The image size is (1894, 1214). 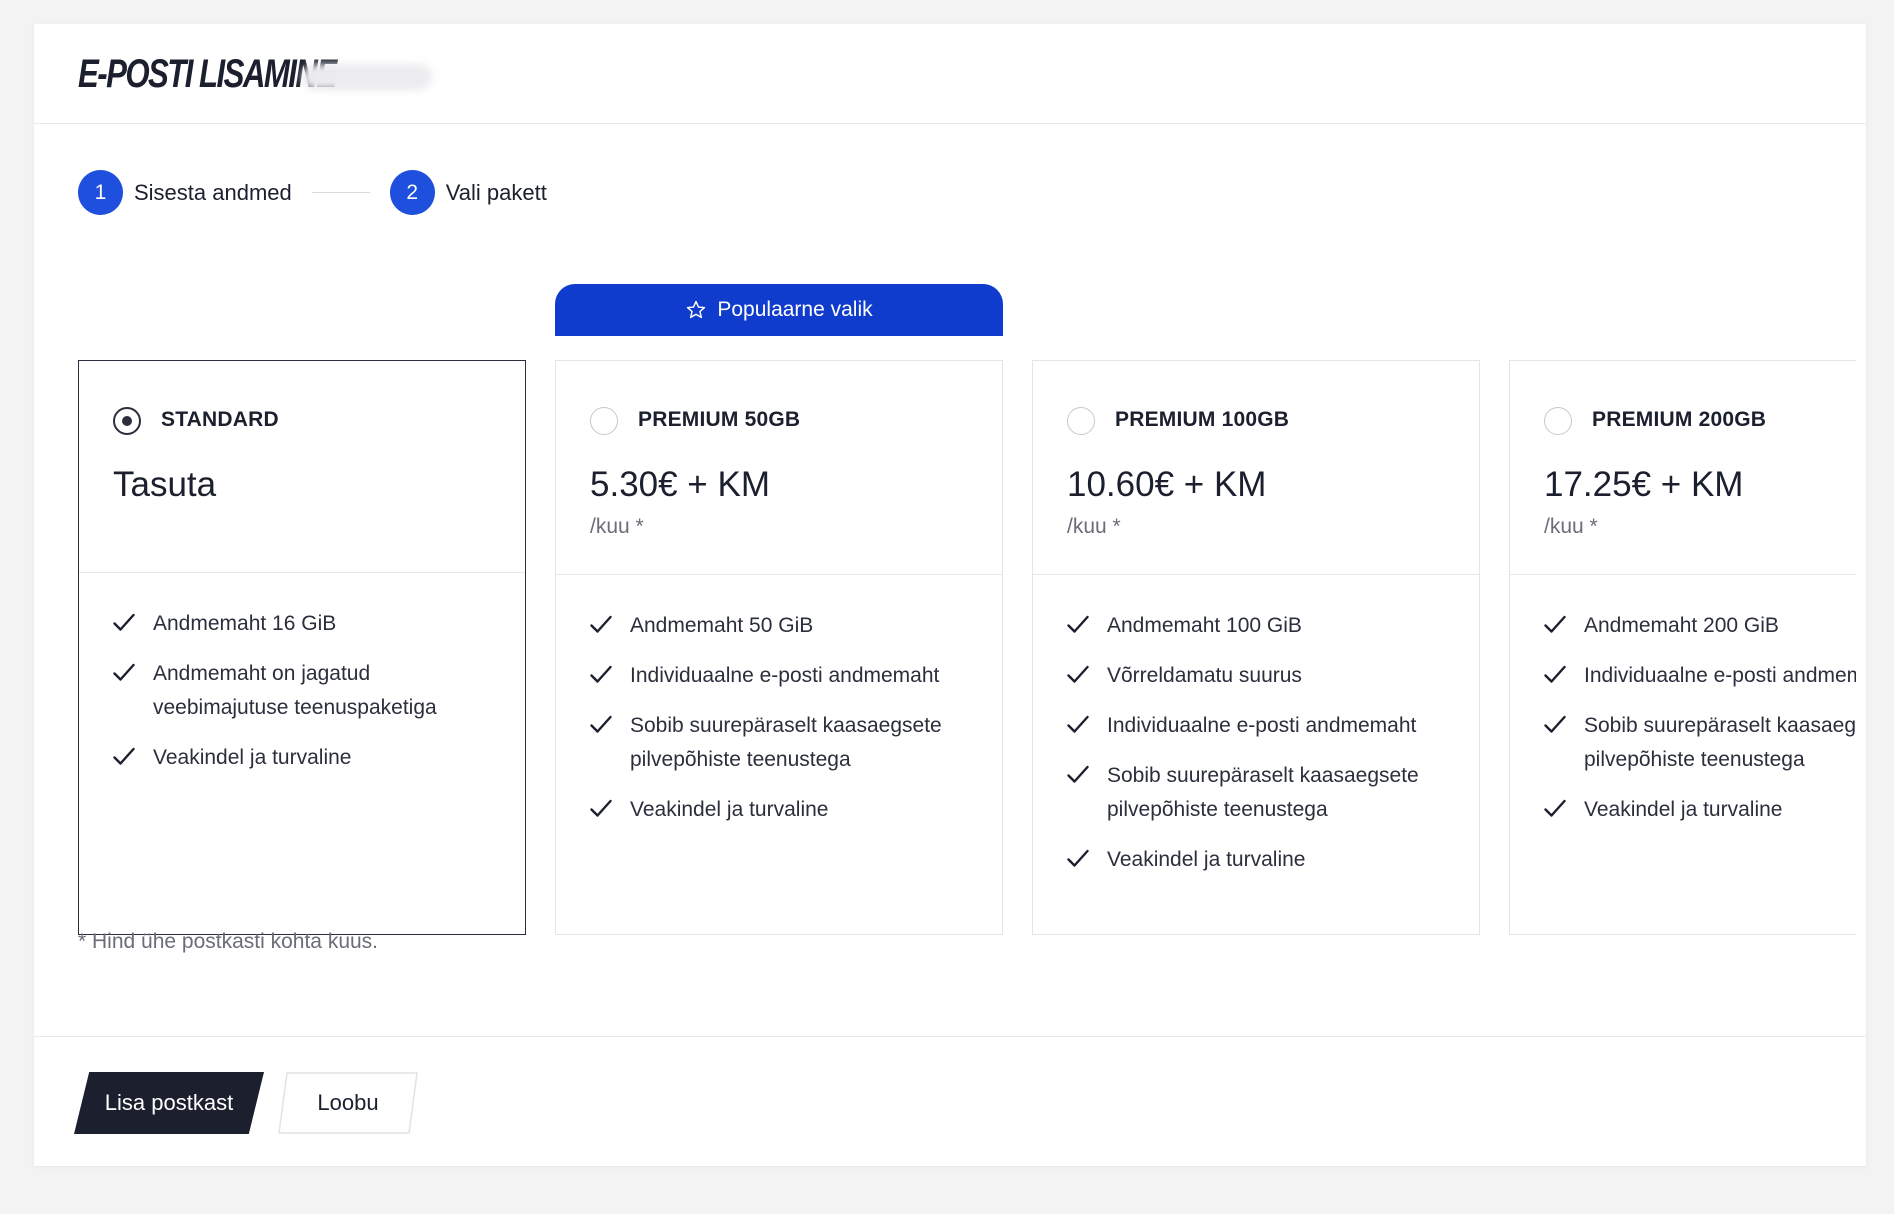 I want to click on plan-card-header: PREMIUM 200GB 17.25€ + KM /kuu *, so click(x=1683, y=468).